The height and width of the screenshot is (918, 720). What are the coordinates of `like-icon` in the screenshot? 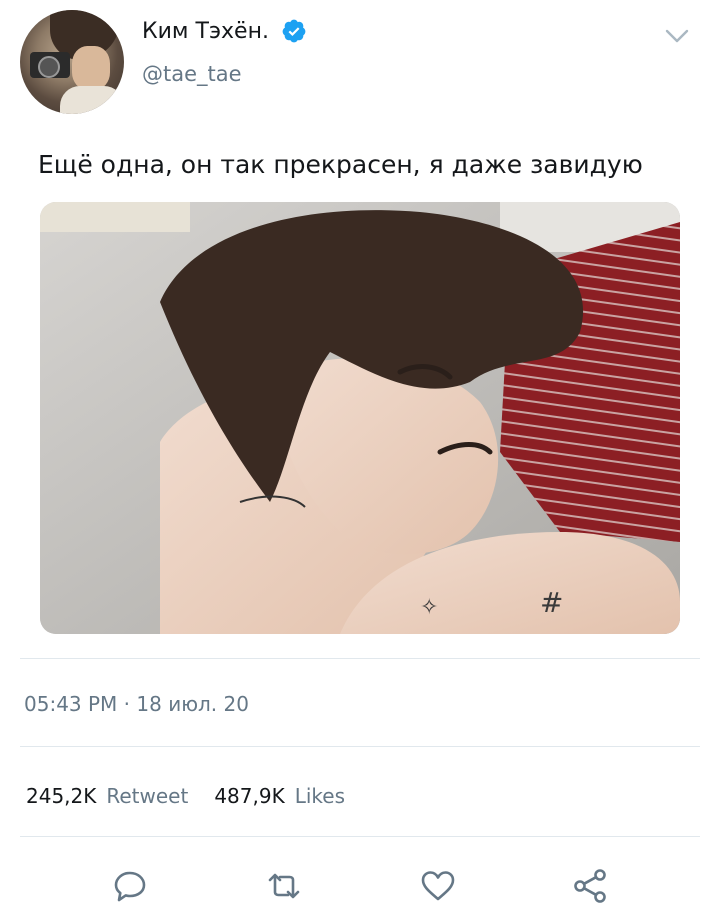 It's located at (438, 886).